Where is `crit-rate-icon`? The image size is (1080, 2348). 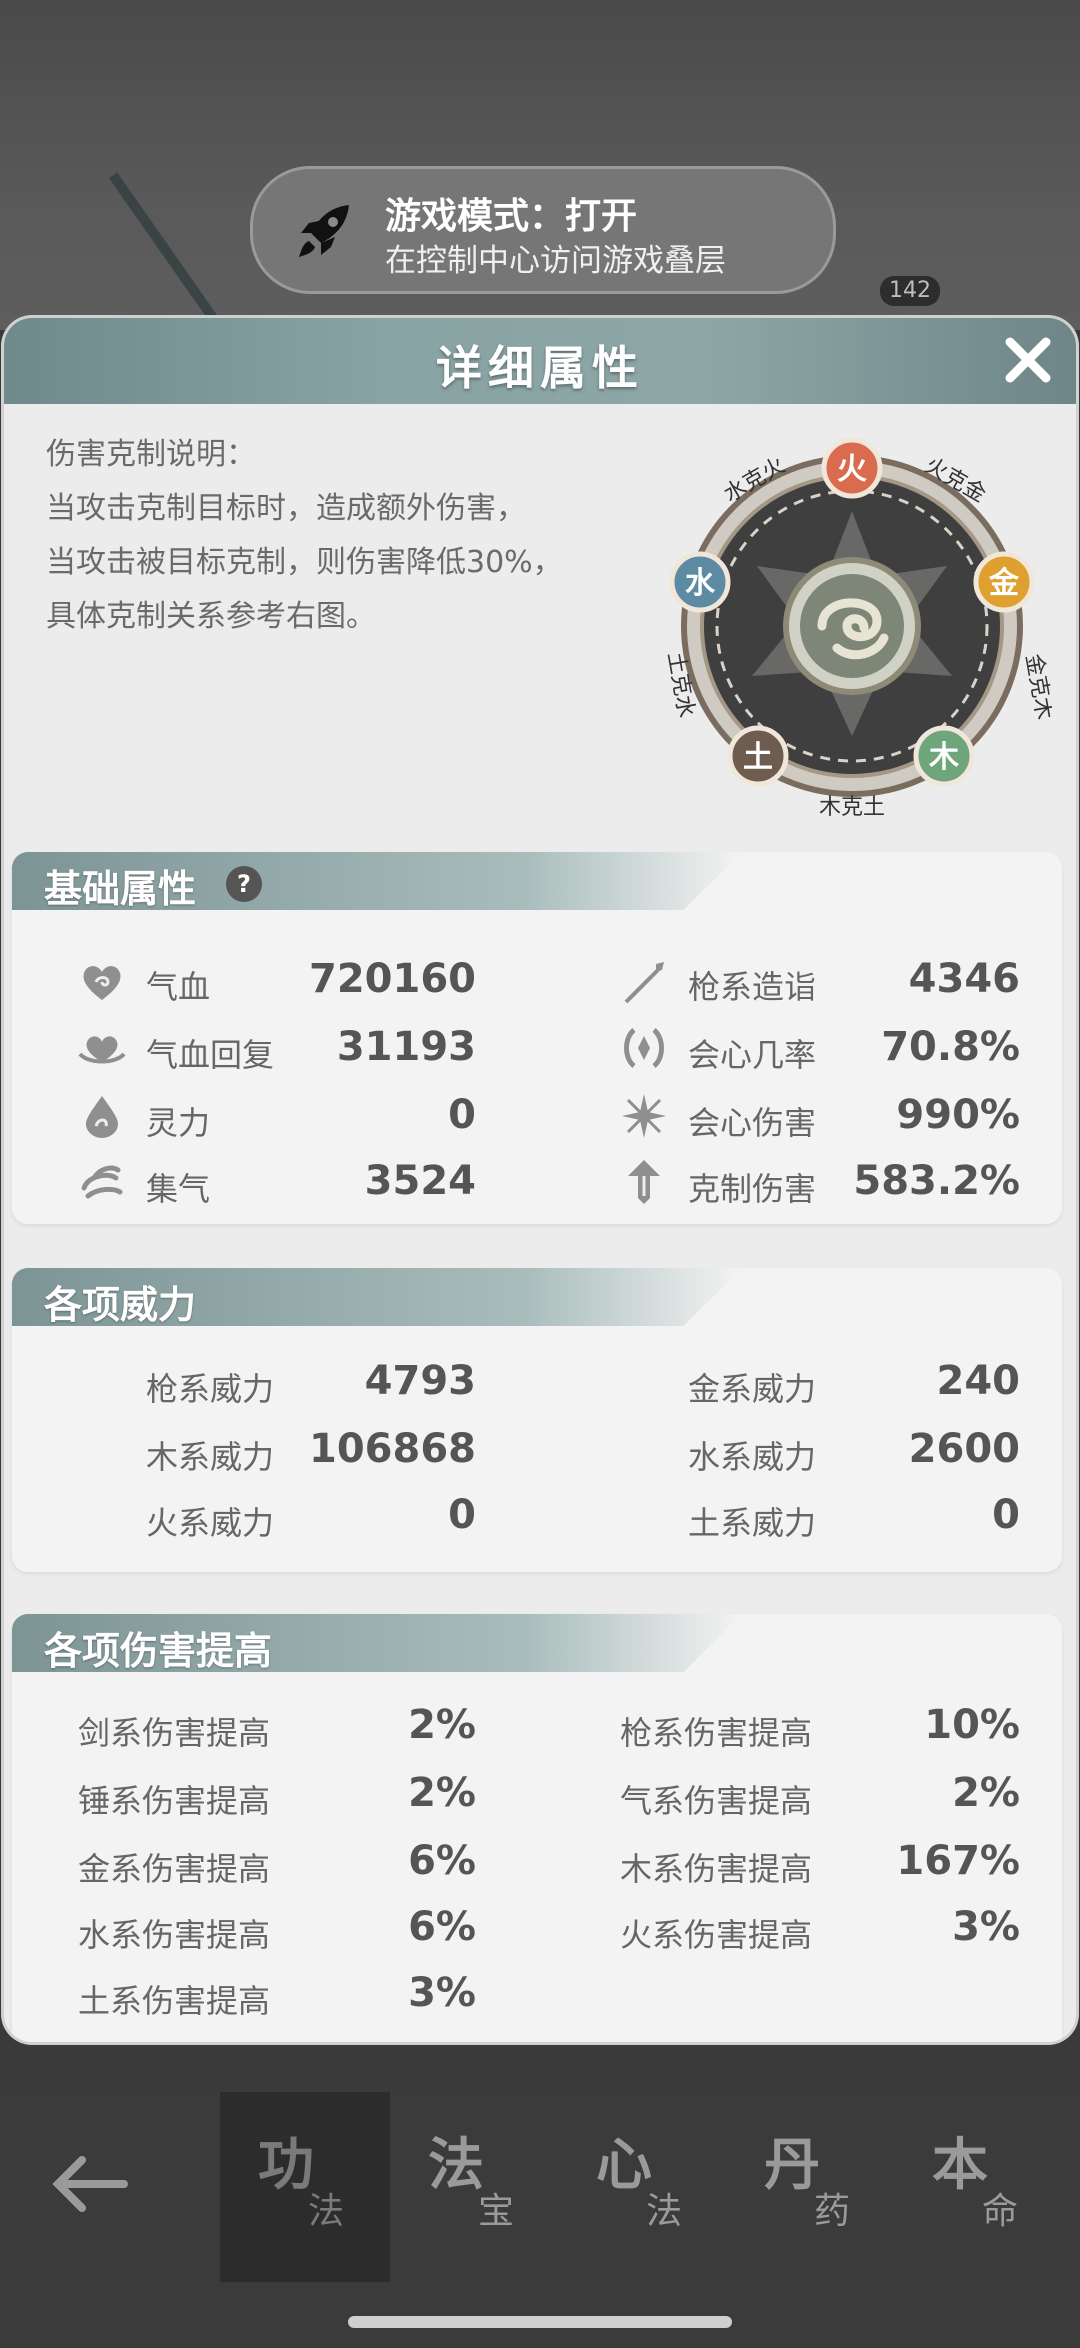
crit-rate-icon is located at coordinates (644, 1048).